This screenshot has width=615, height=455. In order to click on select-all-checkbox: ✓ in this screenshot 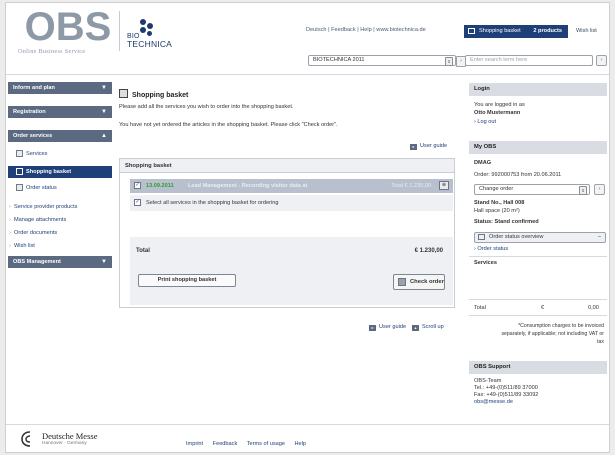, I will do `click(137, 202)`.